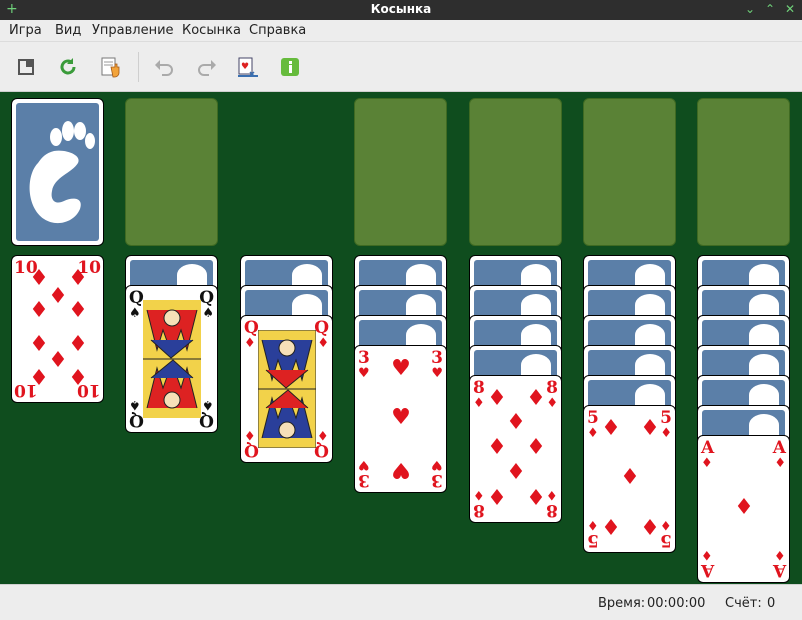  I want to click on menu-control: Управление, so click(133, 30).